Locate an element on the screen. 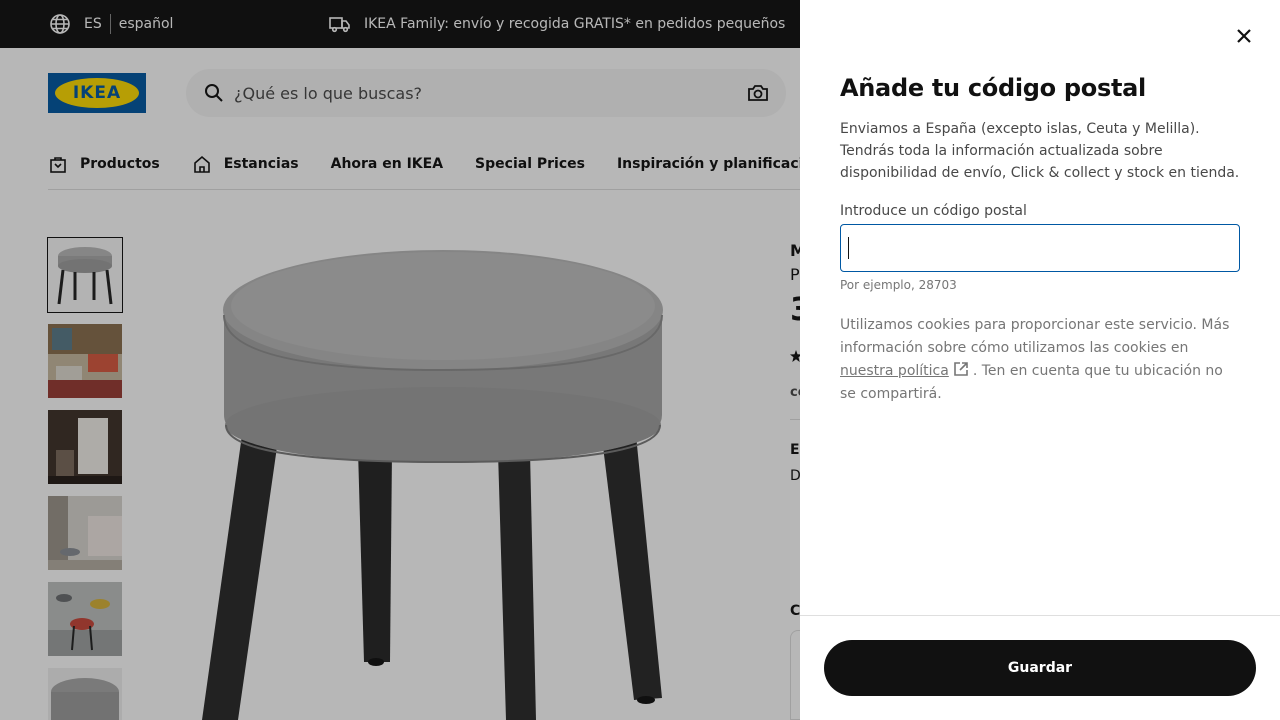  close-icon is located at coordinates (1244, 36).